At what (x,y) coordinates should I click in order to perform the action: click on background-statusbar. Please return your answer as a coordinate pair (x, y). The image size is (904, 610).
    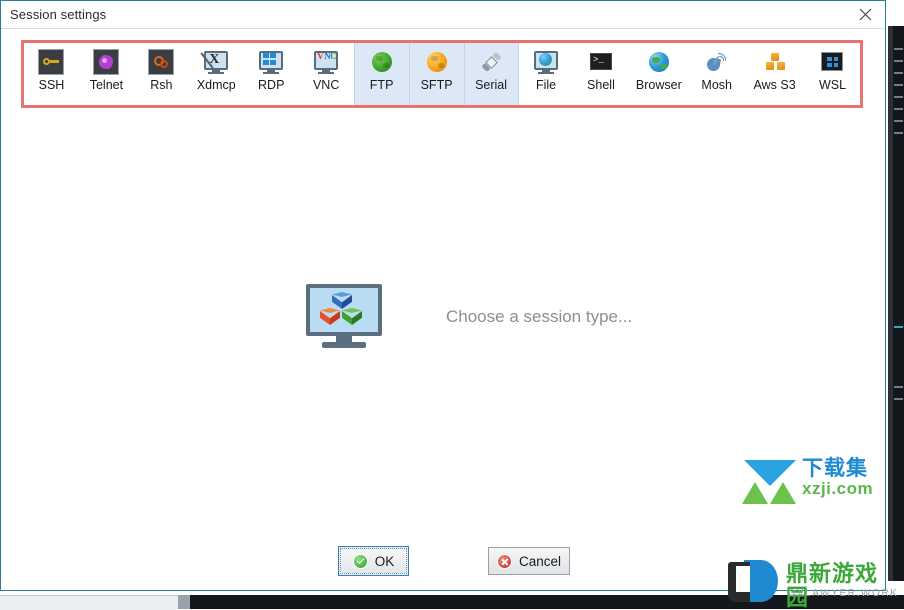
    Looking at the image, I should click on (89, 602).